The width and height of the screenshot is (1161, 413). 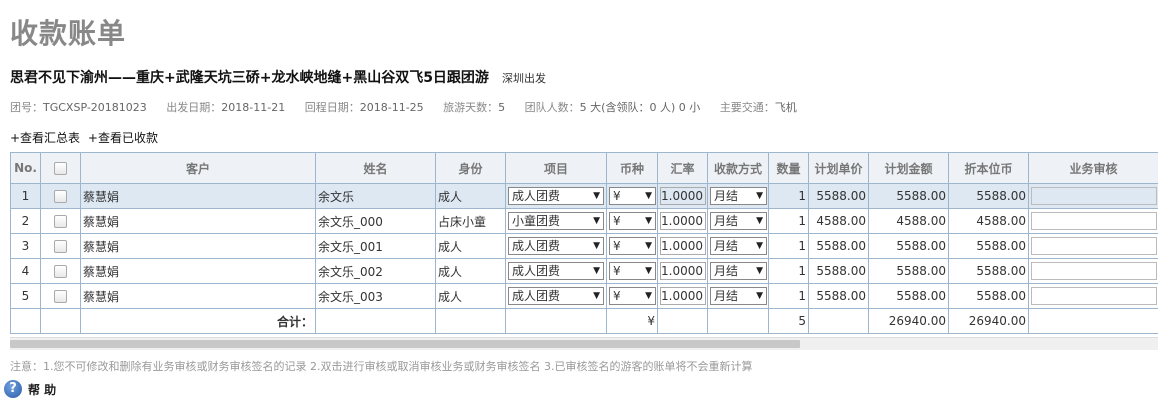 What do you see at coordinates (25, 221) in the screenshot?
I see `row-no: 2` at bounding box center [25, 221].